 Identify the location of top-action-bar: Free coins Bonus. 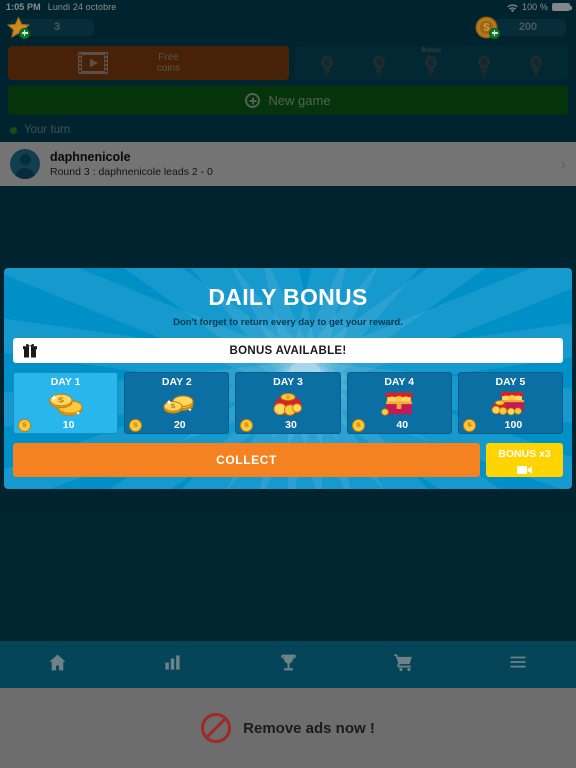
(288, 60).